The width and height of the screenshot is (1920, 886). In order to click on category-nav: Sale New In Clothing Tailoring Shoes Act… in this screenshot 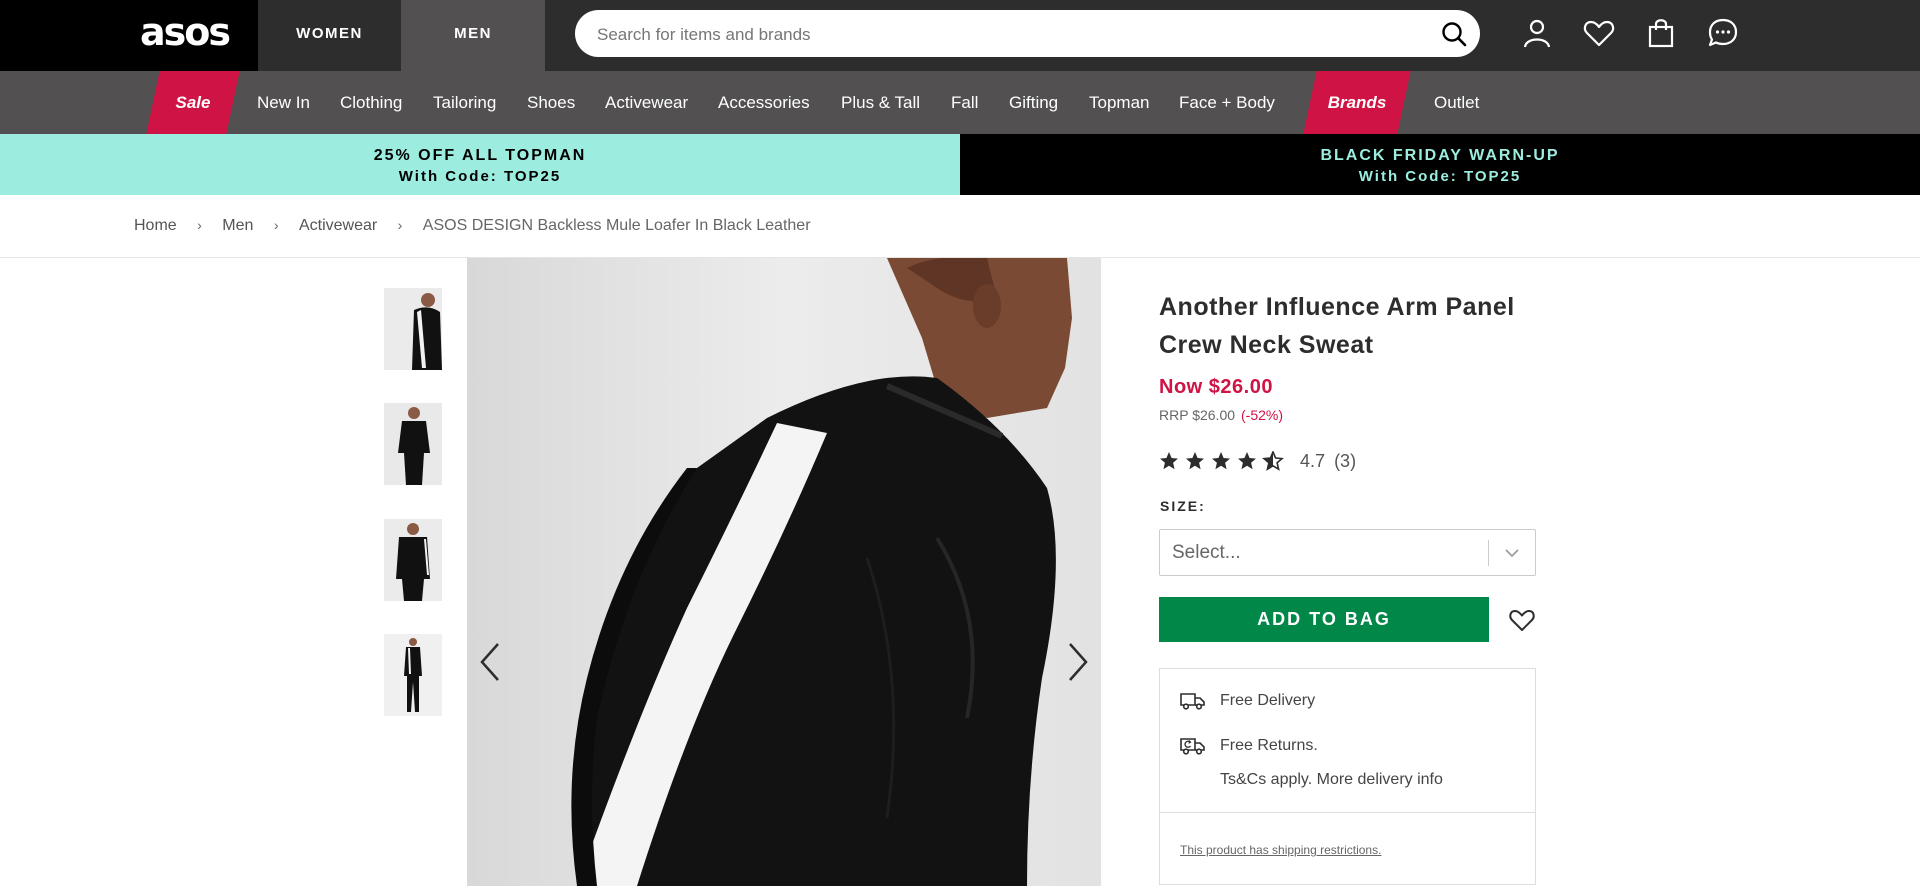, I will do `click(960, 102)`.